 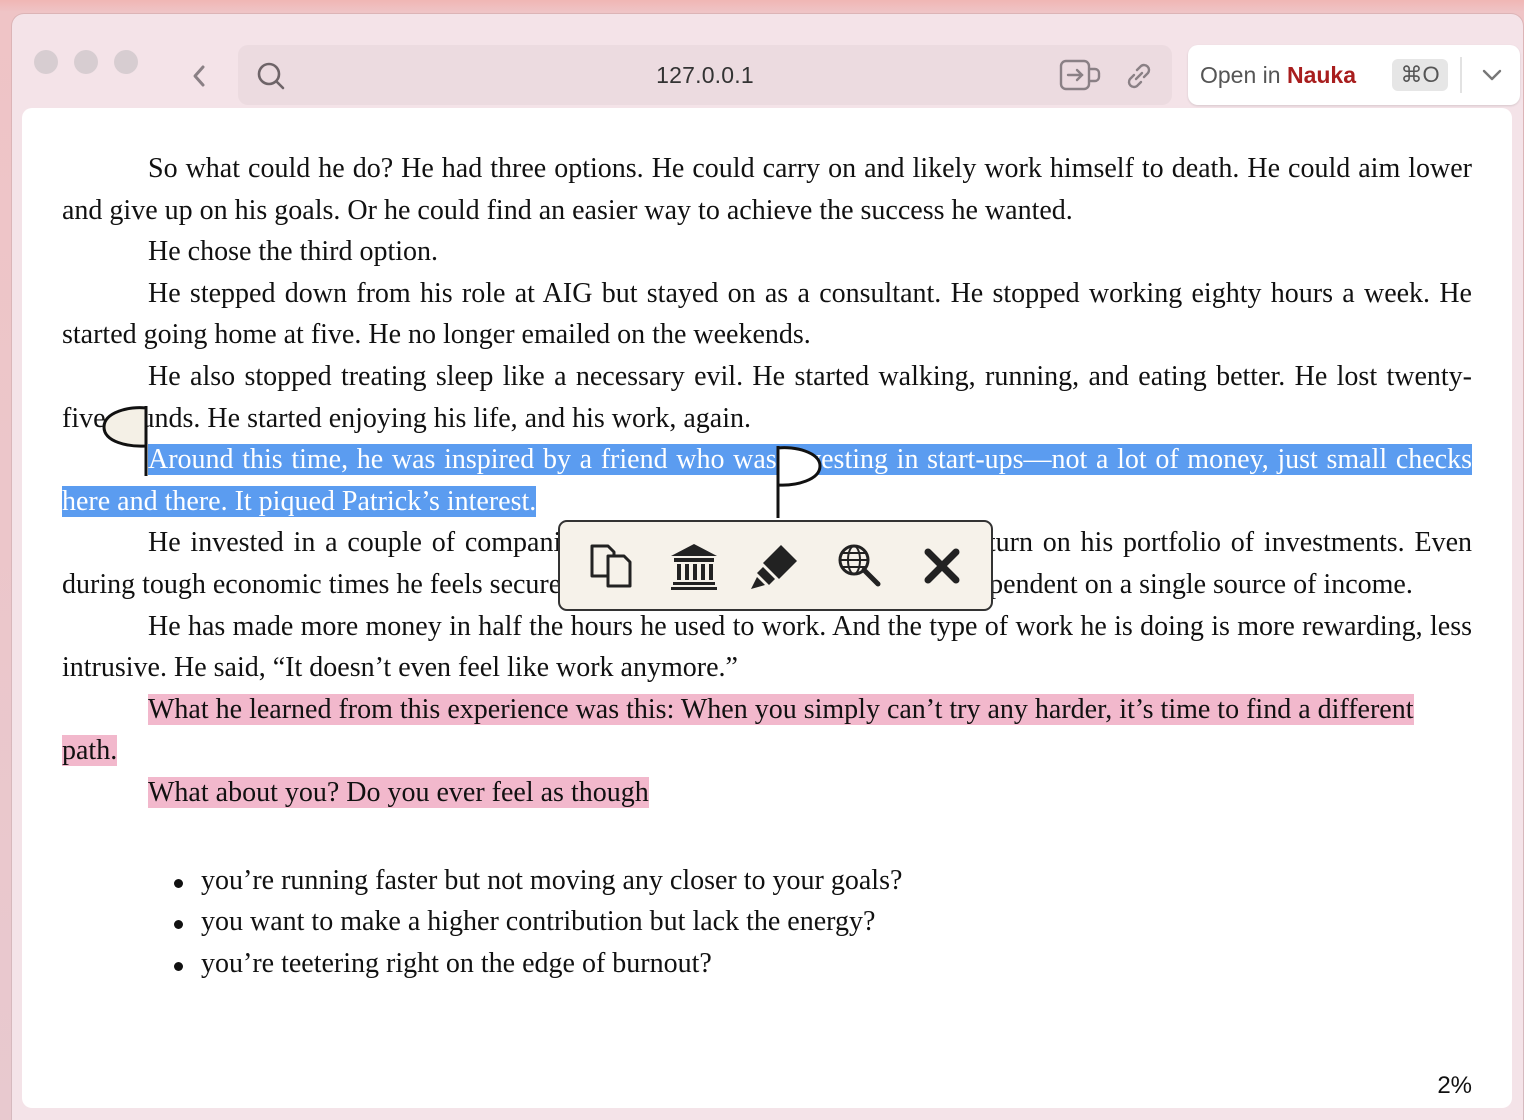 I want to click on back-button, so click(x=199, y=76).